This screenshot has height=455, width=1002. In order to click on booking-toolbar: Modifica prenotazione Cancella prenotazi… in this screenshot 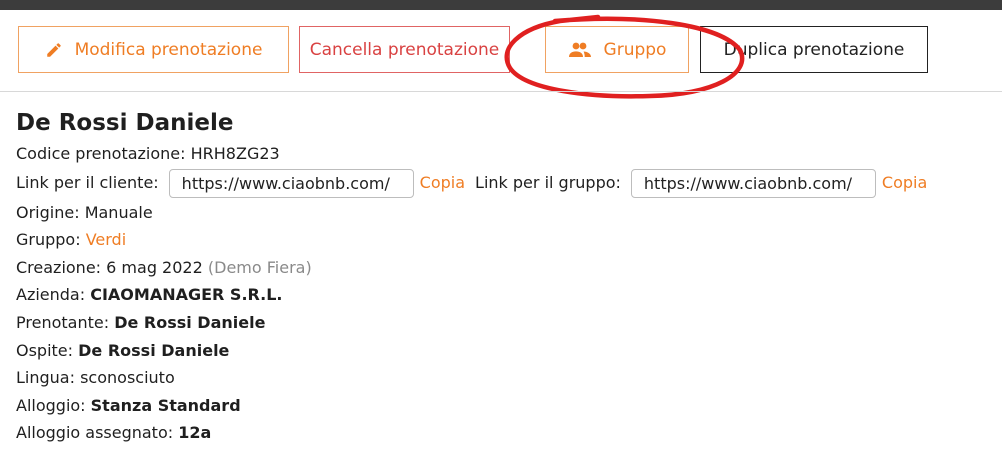, I will do `click(501, 51)`.